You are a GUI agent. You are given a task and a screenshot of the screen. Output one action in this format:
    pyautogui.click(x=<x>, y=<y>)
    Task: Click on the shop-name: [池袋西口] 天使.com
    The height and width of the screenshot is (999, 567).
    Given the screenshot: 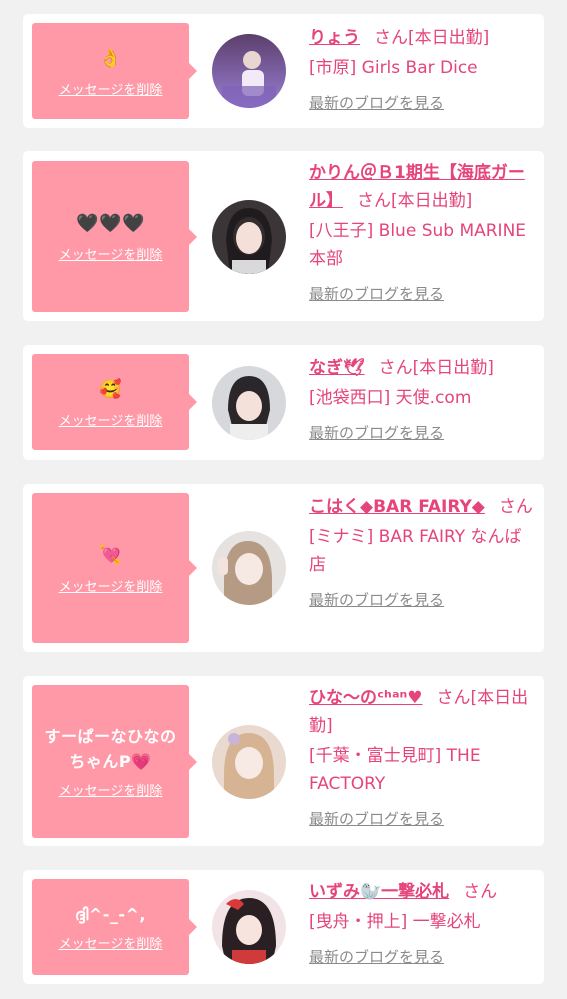 What is the action you would take?
    pyautogui.click(x=390, y=398)
    